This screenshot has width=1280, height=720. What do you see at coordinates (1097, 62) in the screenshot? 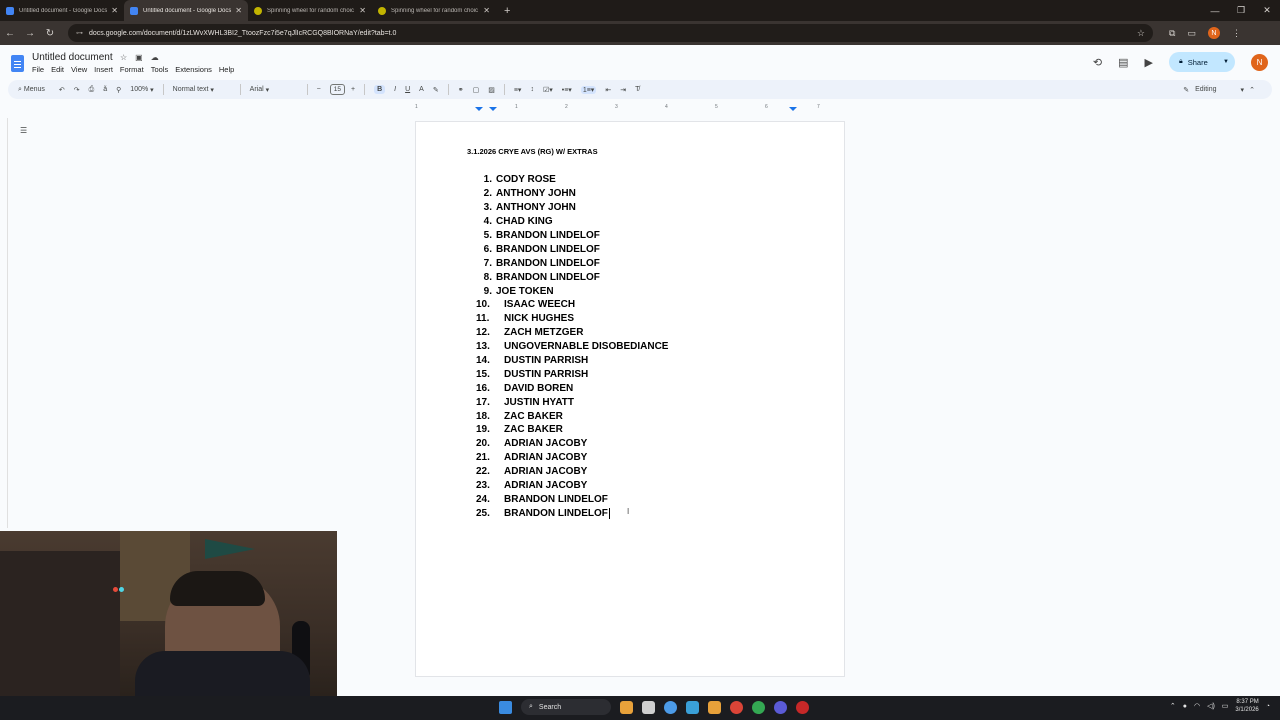
I see `version-history-icon: ⟲` at bounding box center [1097, 62].